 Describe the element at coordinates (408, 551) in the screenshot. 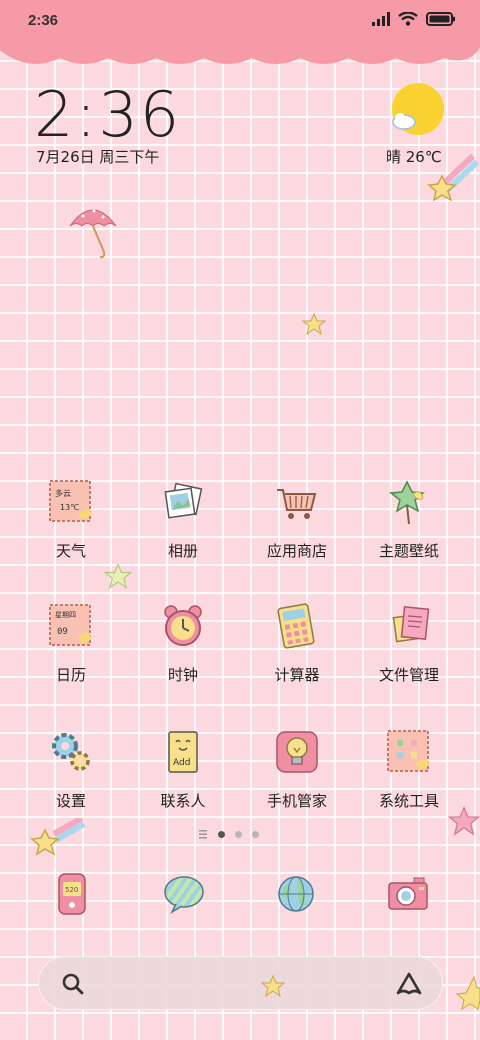

I see `app-label: 主题壁纸` at that location.